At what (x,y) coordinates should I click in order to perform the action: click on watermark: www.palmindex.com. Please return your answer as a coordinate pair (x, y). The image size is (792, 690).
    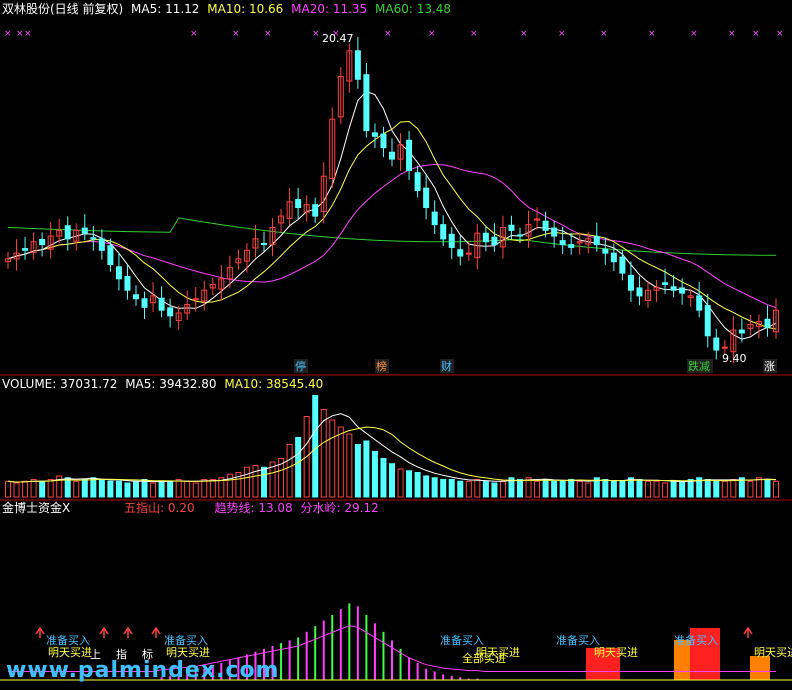
    Looking at the image, I should click on (143, 670).